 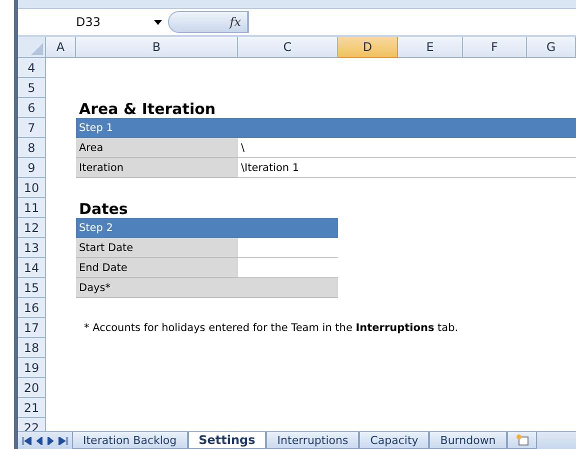 I want to click on column-header: D, so click(x=368, y=47).